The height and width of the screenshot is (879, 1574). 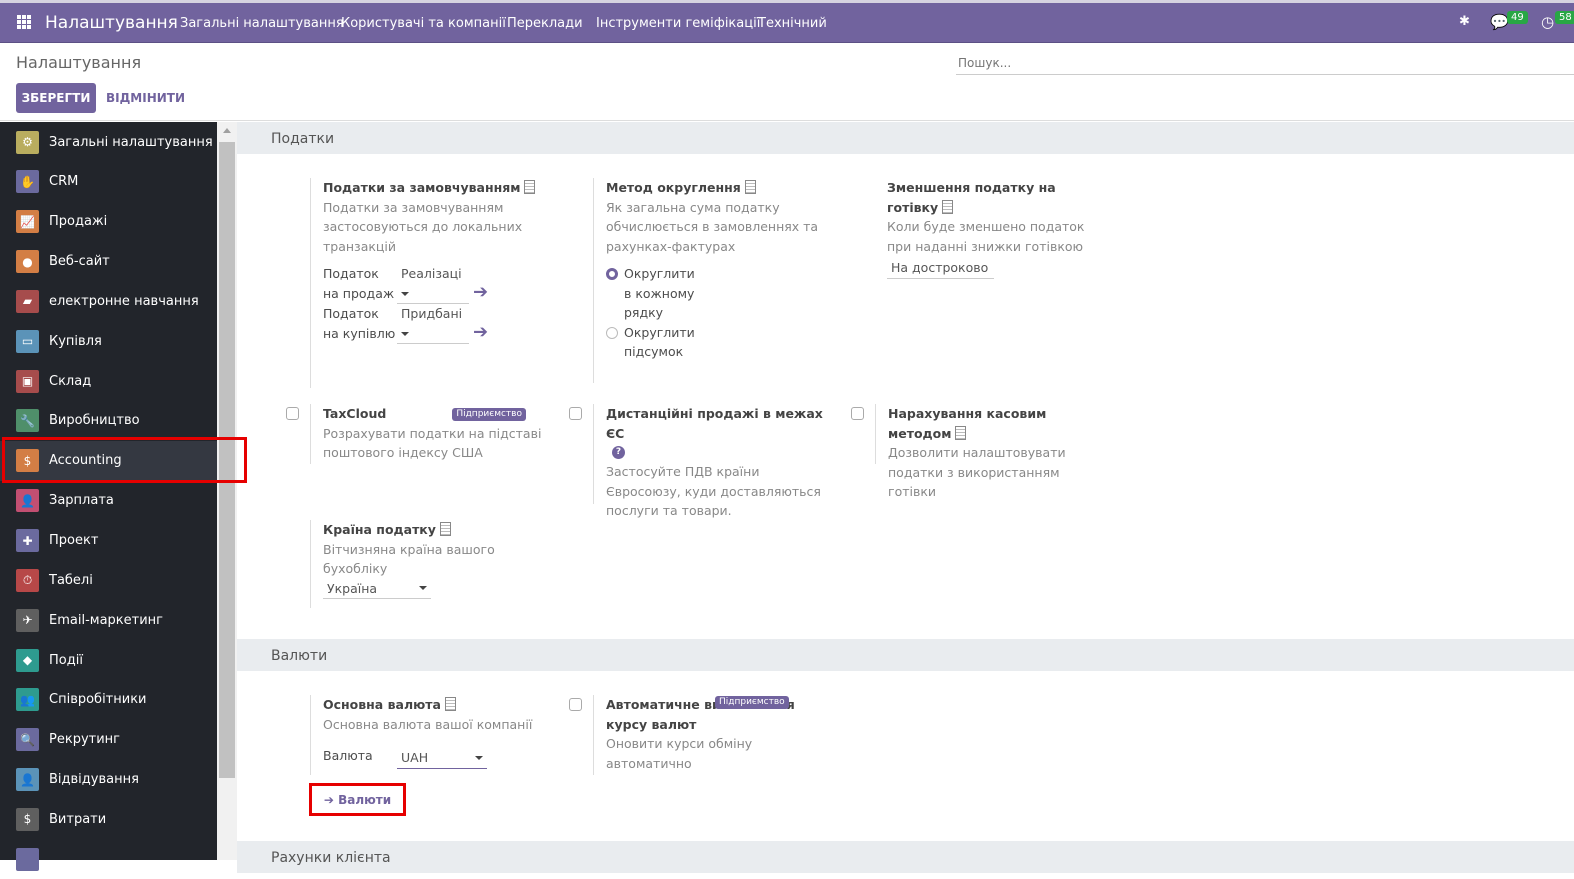 What do you see at coordinates (1499, 22) in the screenshot?
I see `chat-icon: 💬` at bounding box center [1499, 22].